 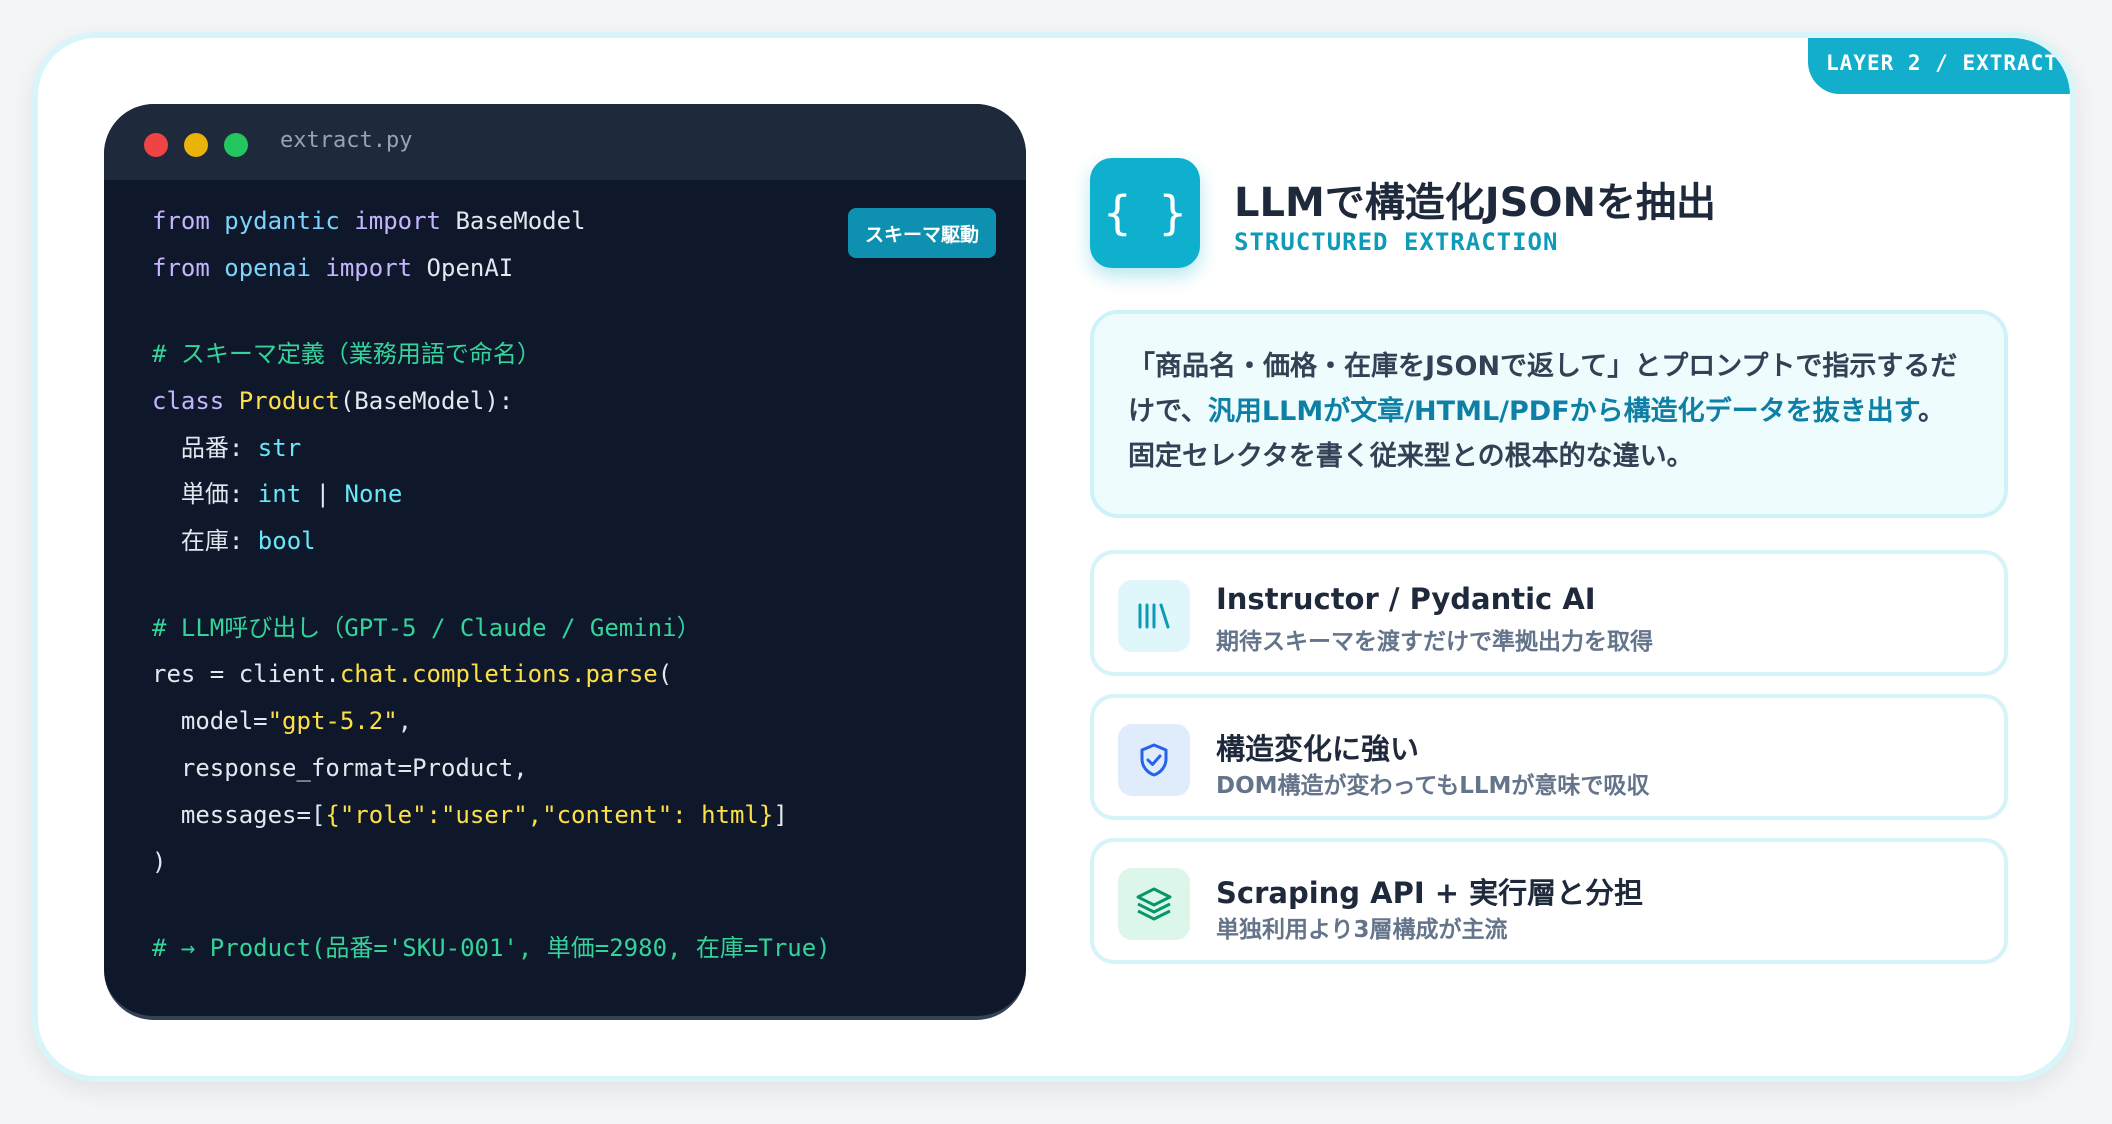 What do you see at coordinates (196, 145) in the screenshot?
I see `minimize-dot-icon` at bounding box center [196, 145].